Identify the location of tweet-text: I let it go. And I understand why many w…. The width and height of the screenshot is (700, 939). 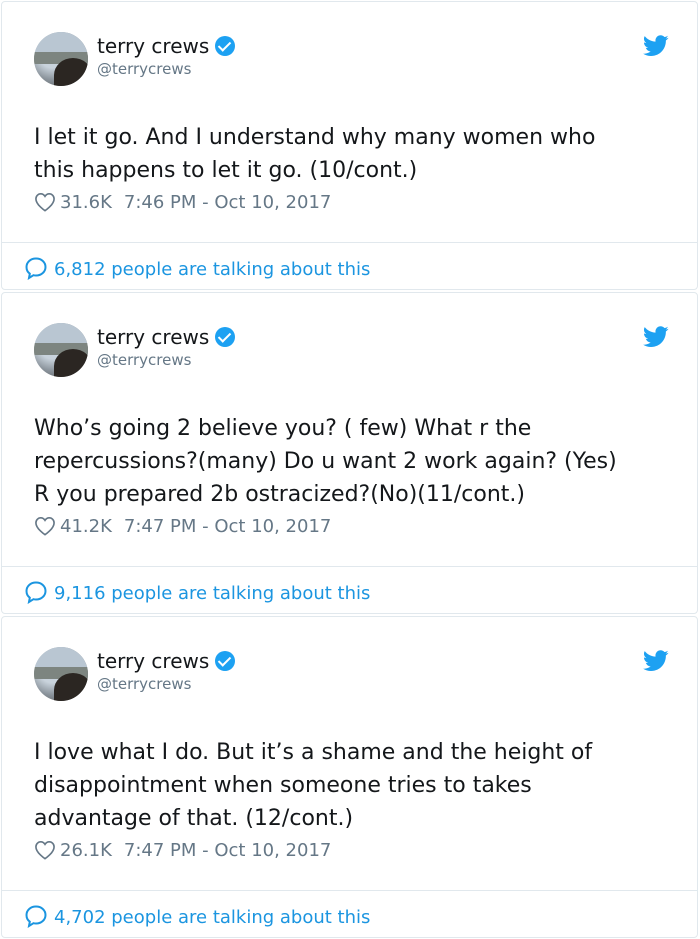
(354, 154).